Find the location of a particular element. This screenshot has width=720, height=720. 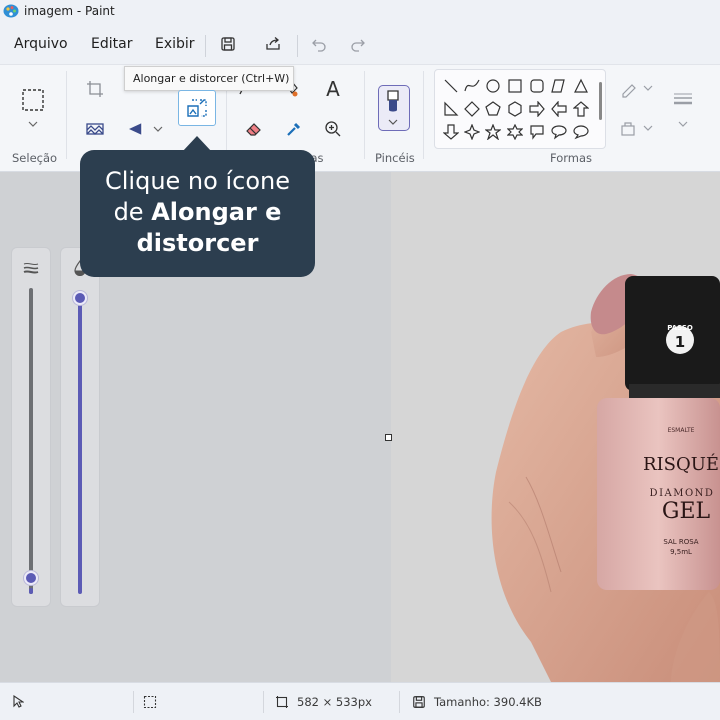

up-arrow-shape-icon is located at coordinates (581, 109).